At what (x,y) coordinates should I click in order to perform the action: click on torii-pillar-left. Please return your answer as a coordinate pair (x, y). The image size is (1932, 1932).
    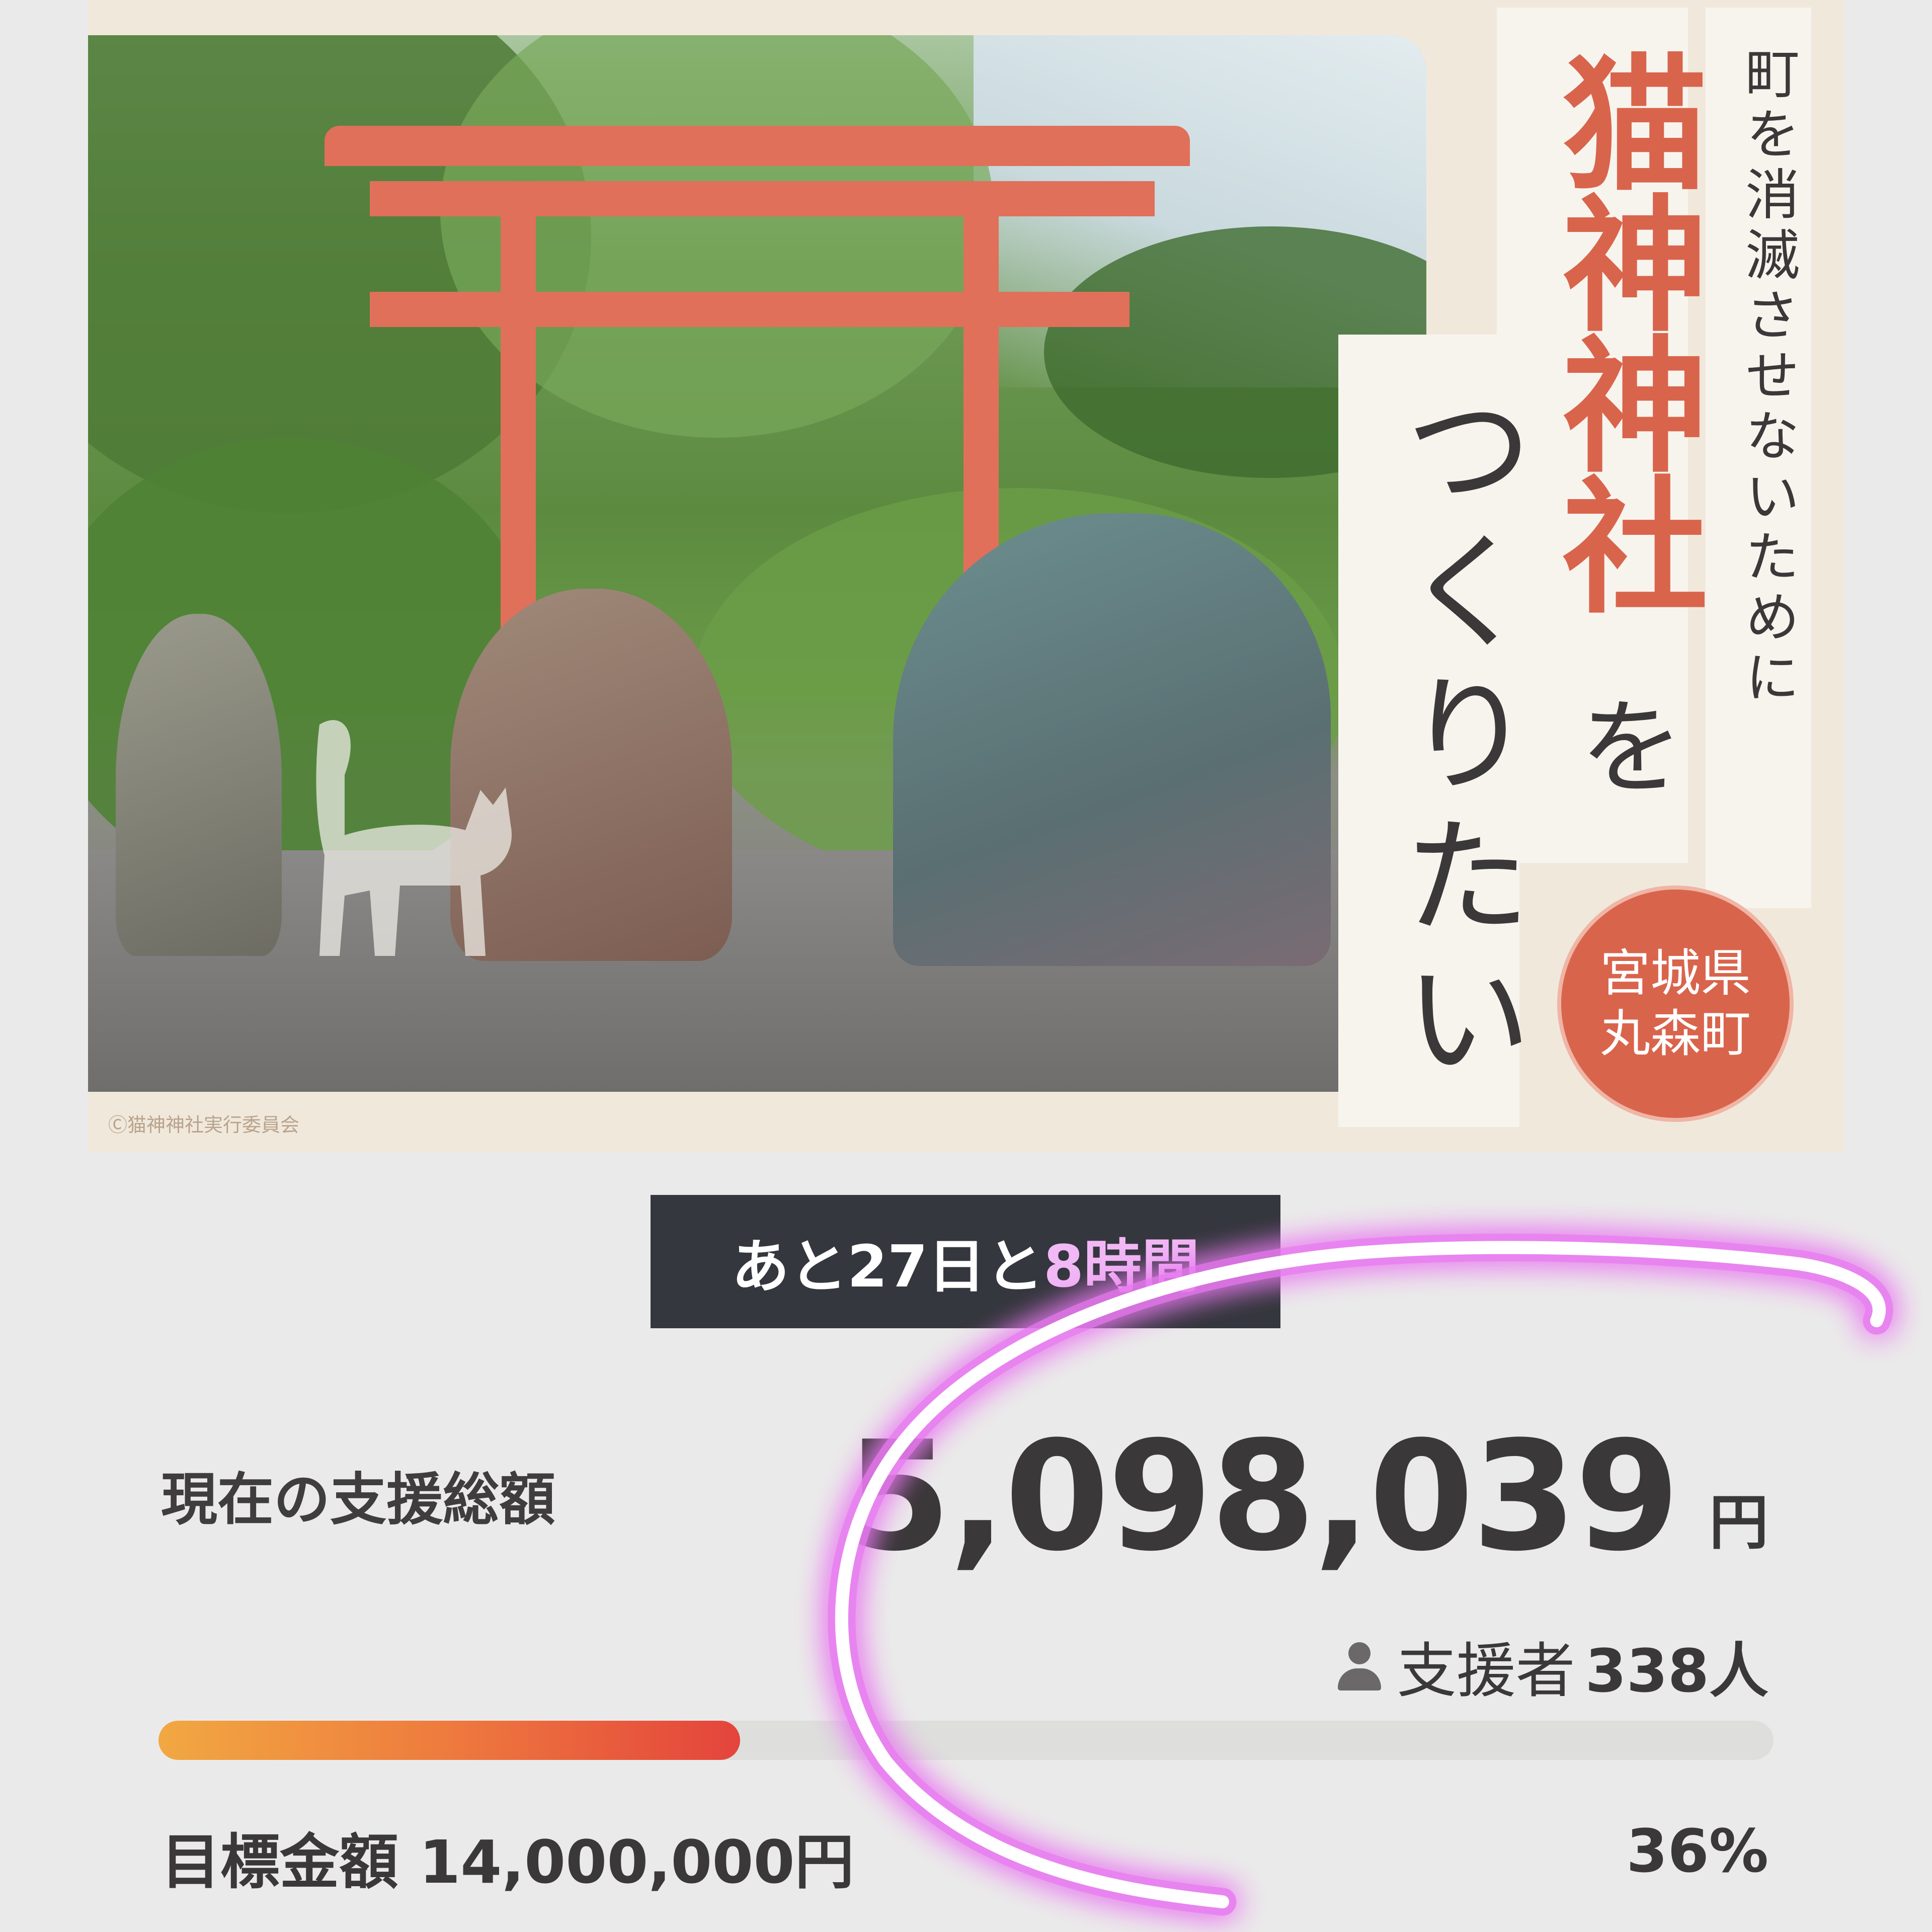
    Looking at the image, I should click on (518, 441).